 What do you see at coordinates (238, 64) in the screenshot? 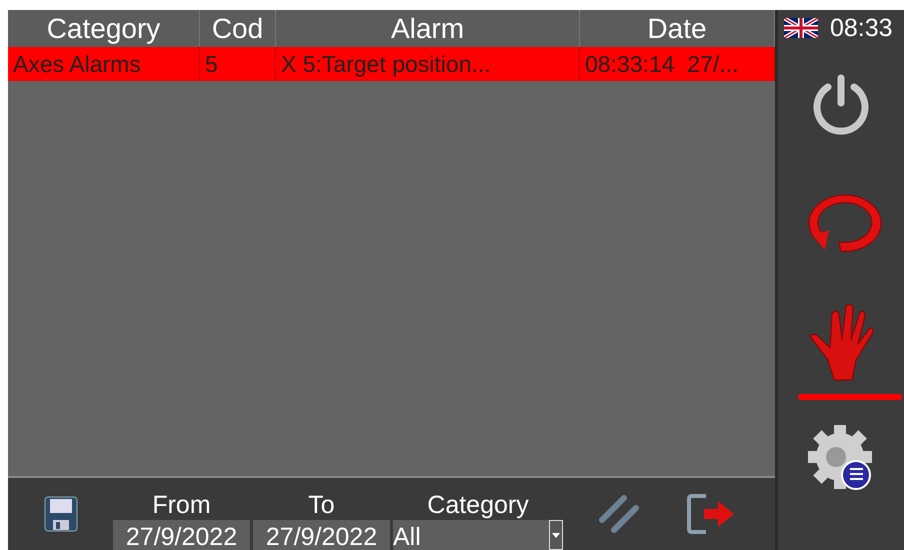
I see `table-cell: 5` at bounding box center [238, 64].